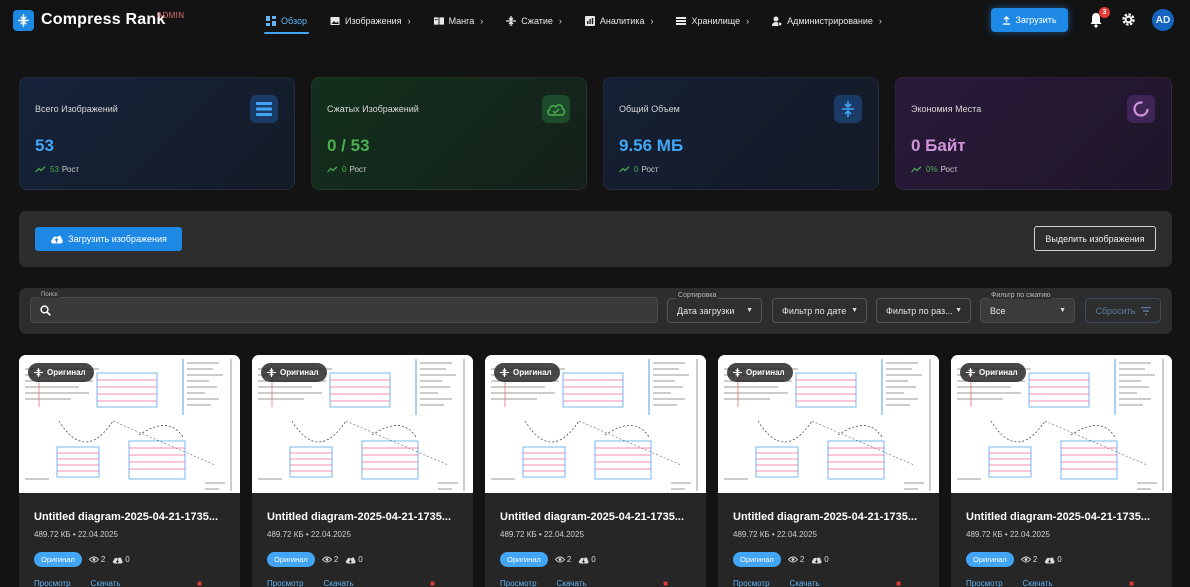 This screenshot has height=587, width=1190. Describe the element at coordinates (946, 109) in the screenshot. I see `stat-label: Экономия Места` at that location.